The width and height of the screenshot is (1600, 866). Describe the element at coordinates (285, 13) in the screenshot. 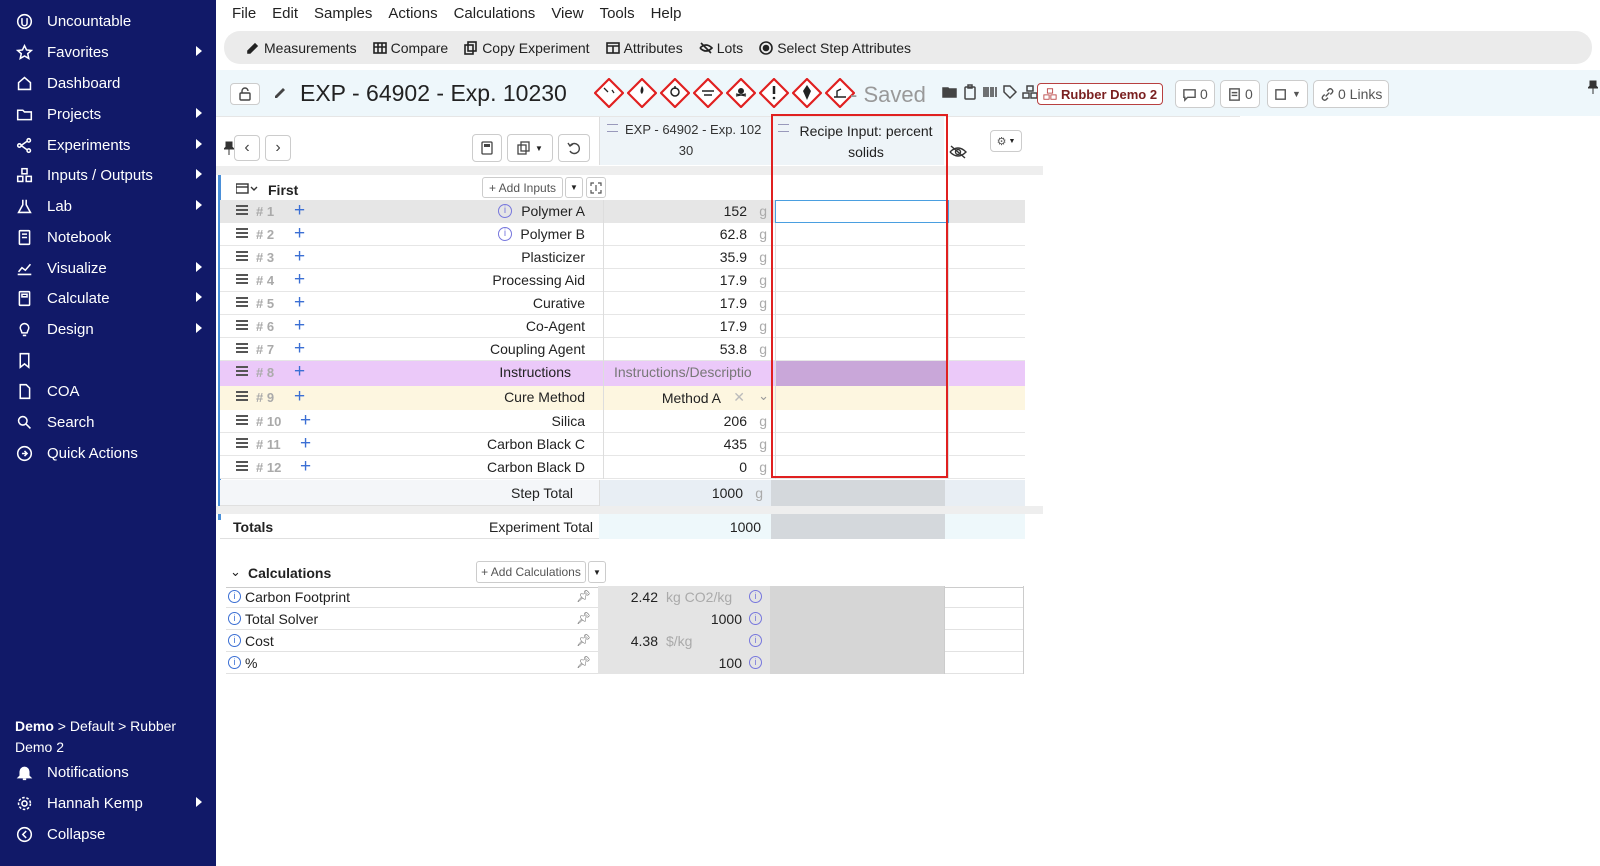

I see `menu-edit: Edit` at that location.